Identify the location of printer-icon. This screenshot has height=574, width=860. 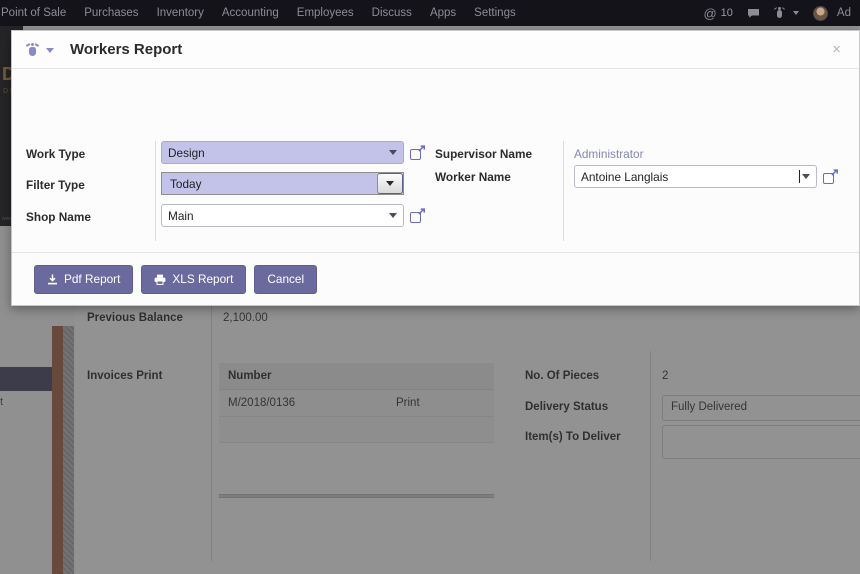
(160, 279).